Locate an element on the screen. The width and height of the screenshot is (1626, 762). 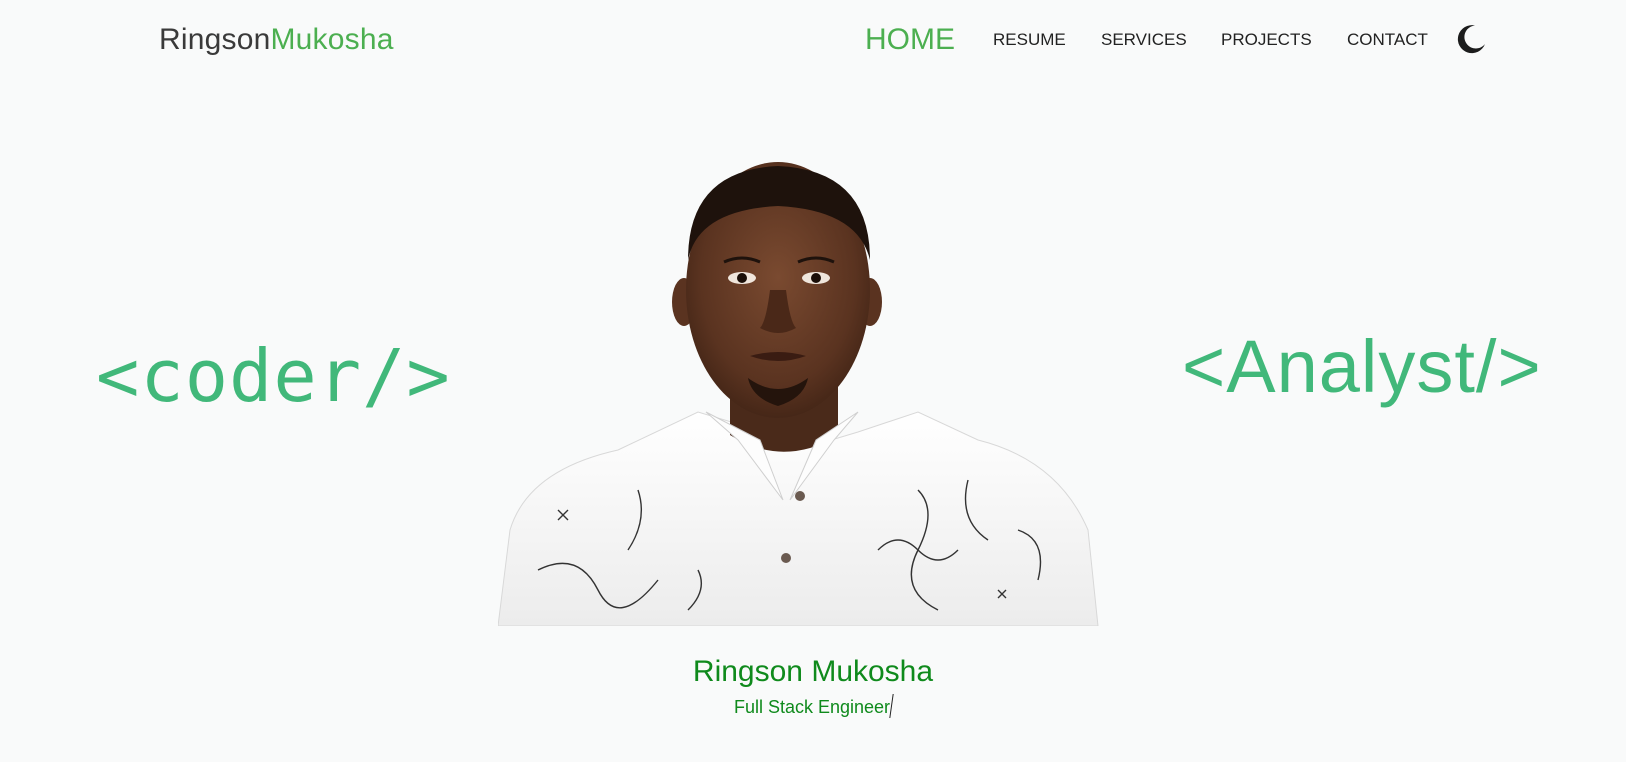
nav-contact-link: CONTACT is located at coordinates (1387, 40).